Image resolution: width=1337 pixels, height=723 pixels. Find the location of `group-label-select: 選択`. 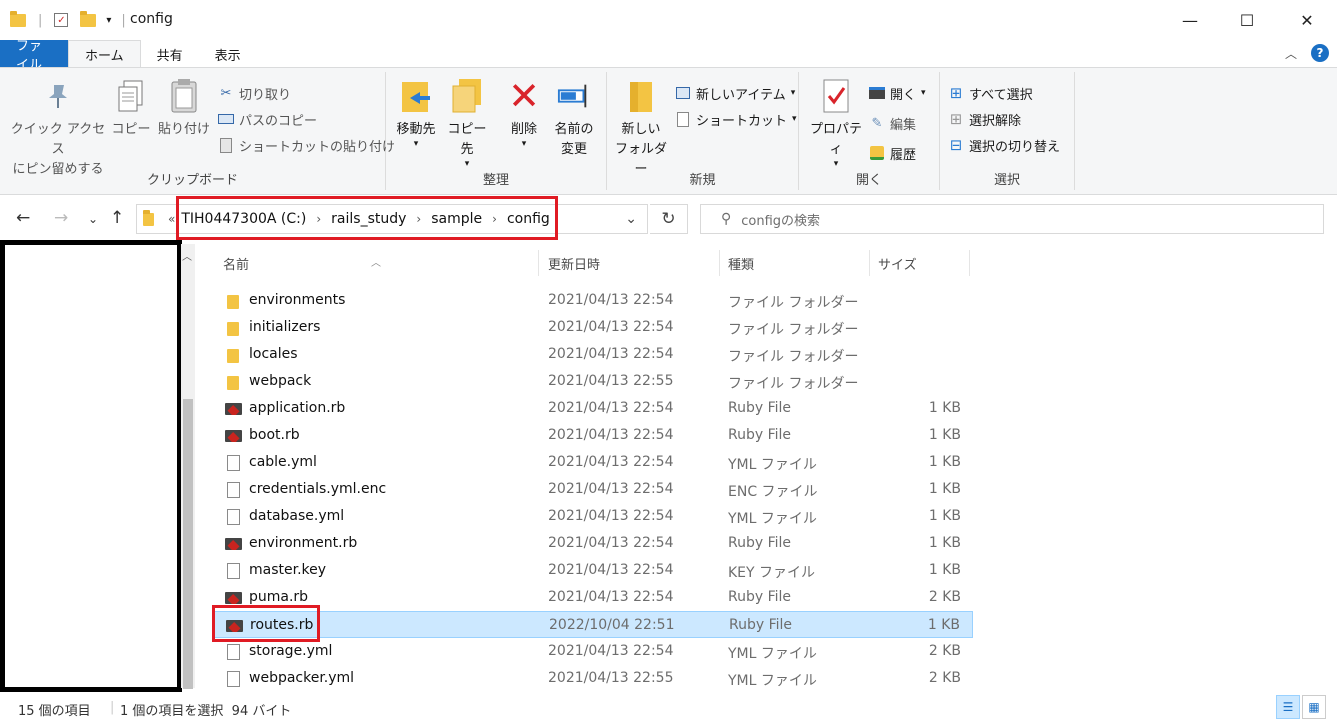

group-label-select: 選択 is located at coordinates (1006, 180).